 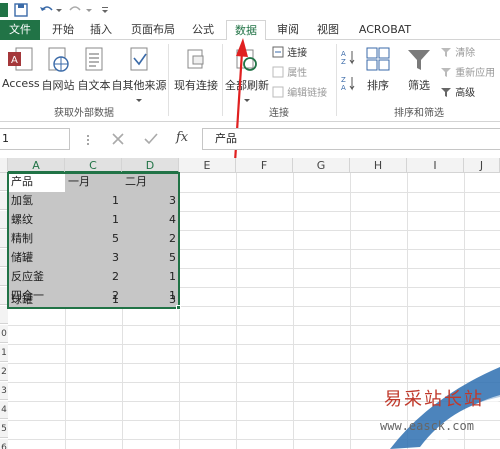 I want to click on edit-links-button: 编辑链接, so click(x=299, y=94).